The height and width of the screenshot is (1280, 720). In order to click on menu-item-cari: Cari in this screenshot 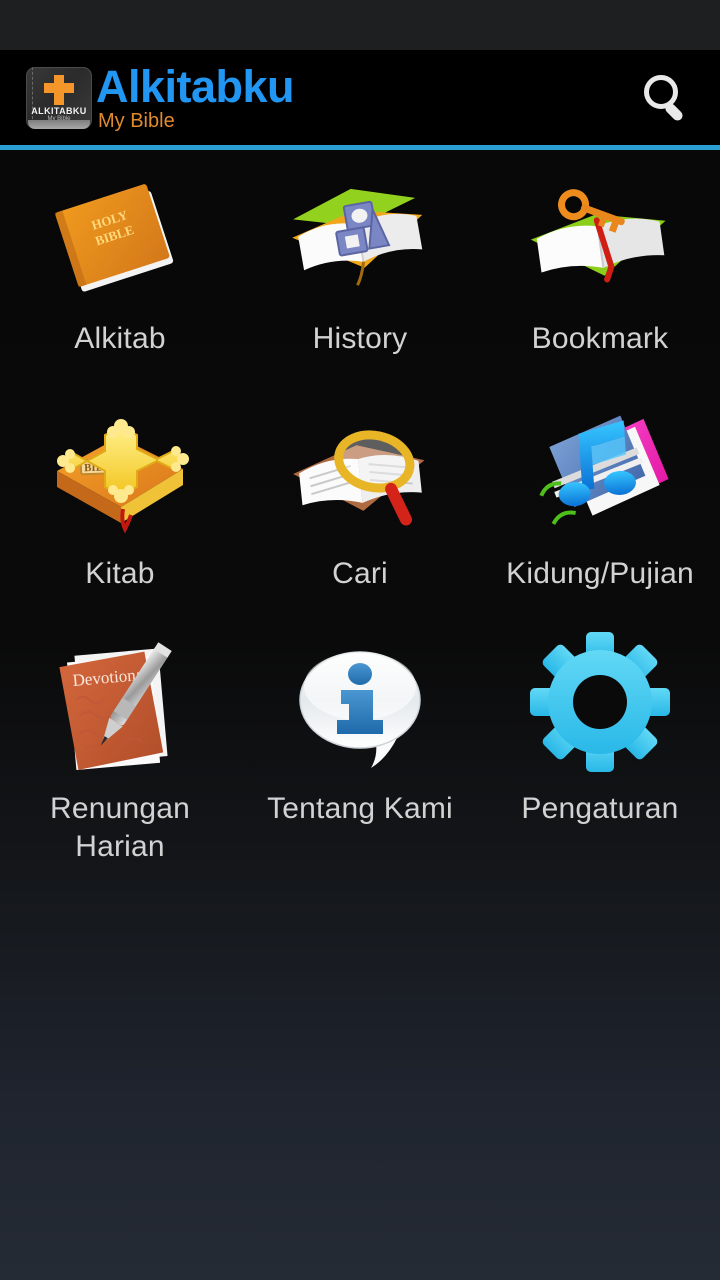, I will do `click(360, 502)`.